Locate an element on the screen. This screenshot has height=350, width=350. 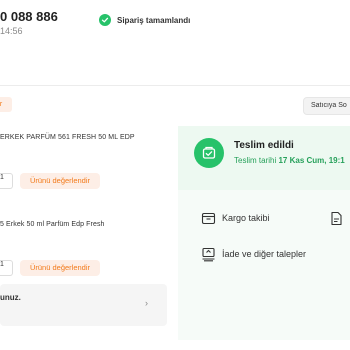
seller-tag: or is located at coordinates (6, 104).